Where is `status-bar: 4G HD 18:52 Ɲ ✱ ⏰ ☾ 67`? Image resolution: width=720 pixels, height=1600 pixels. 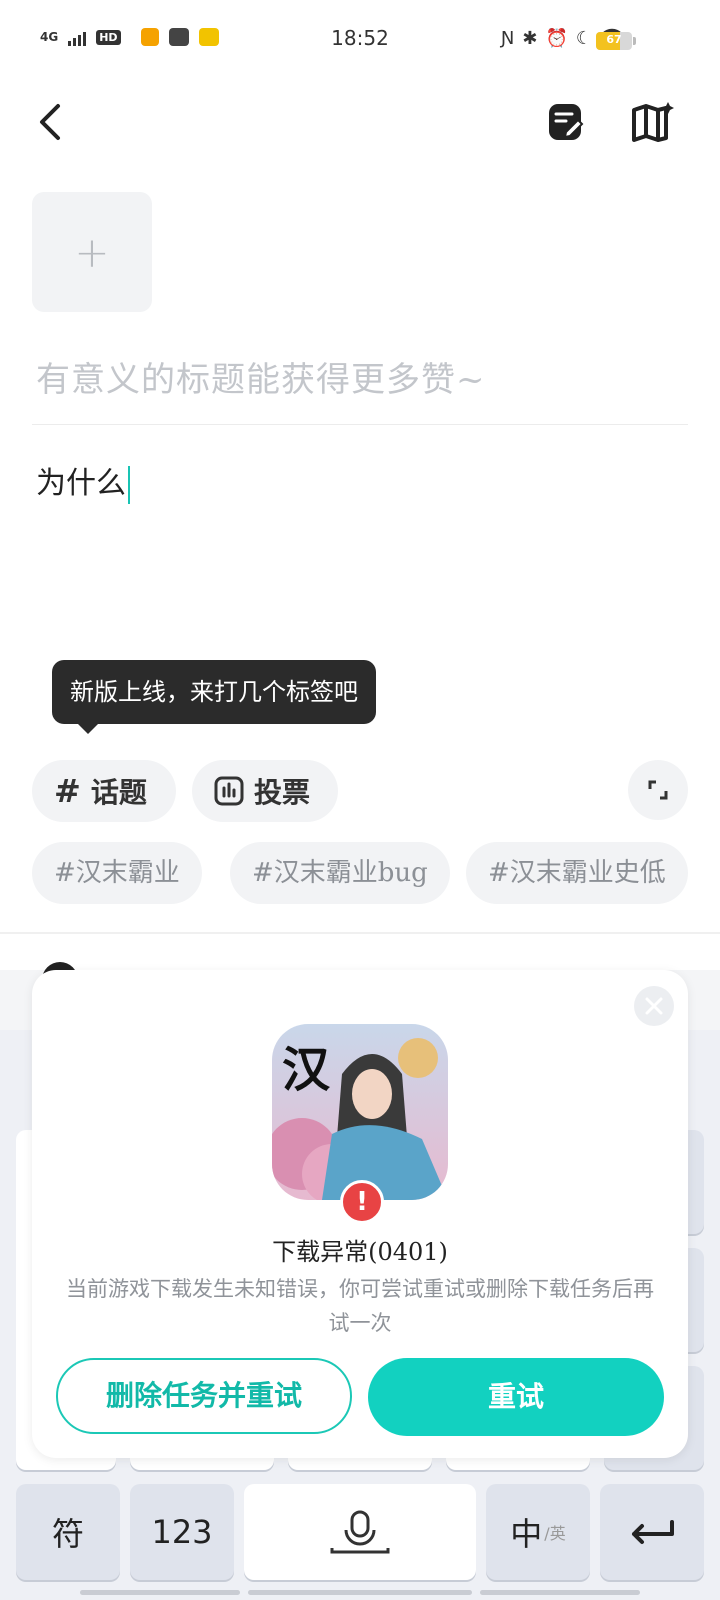 status-bar: 4G HD 18:52 Ɲ ✱ ⏰ ☾ 67 is located at coordinates (360, 40).